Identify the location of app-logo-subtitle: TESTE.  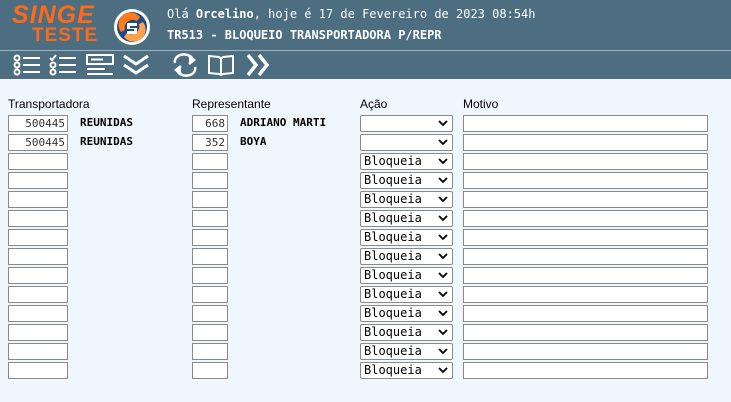
(65, 35).